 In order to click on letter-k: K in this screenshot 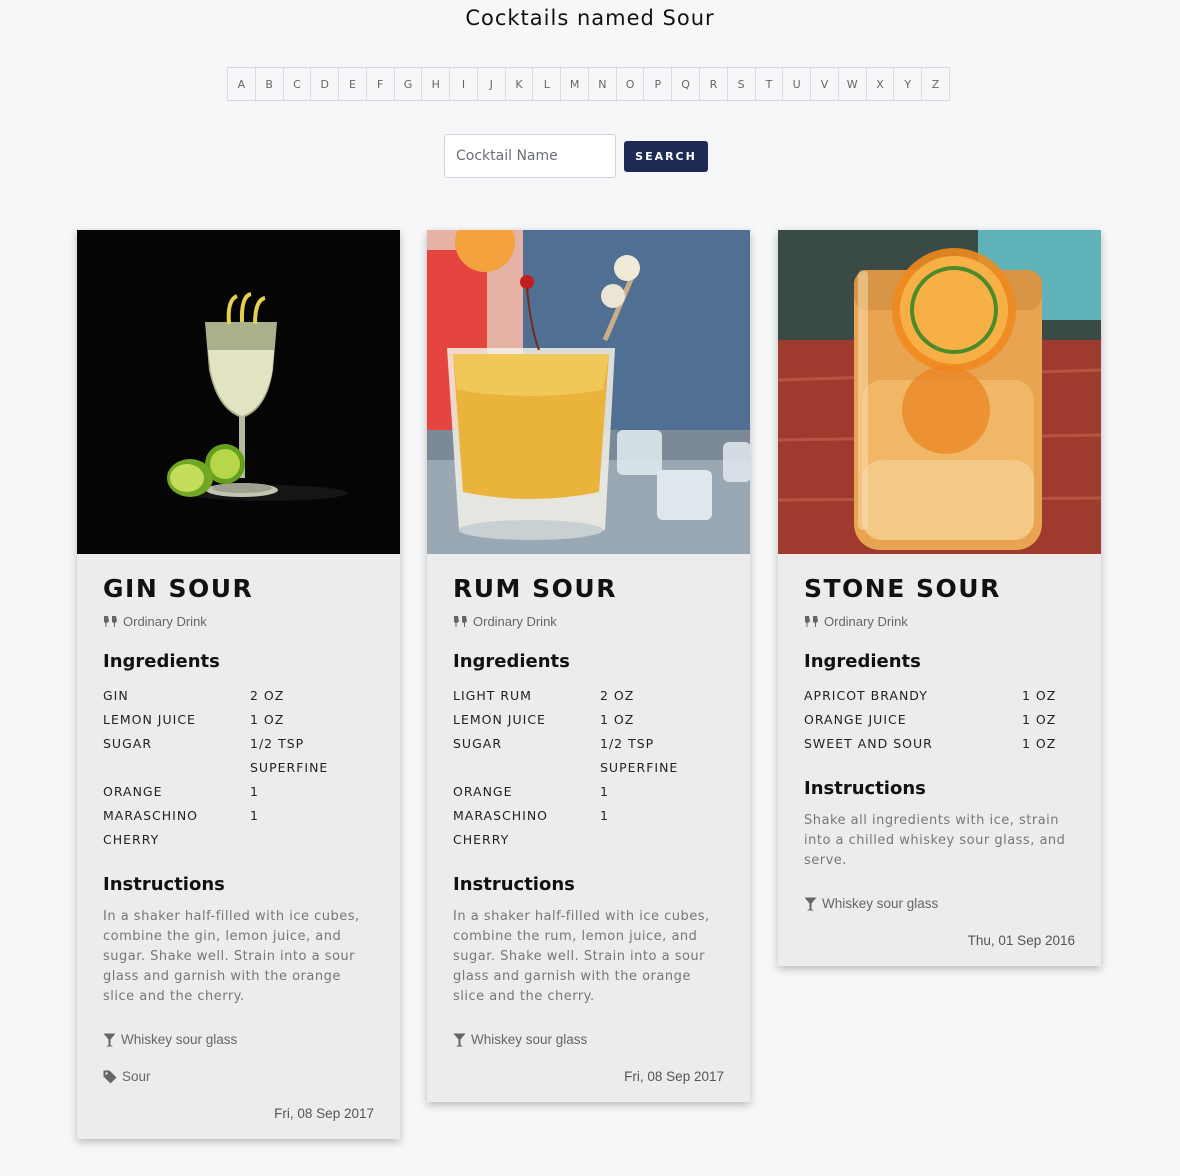, I will do `click(520, 84)`.